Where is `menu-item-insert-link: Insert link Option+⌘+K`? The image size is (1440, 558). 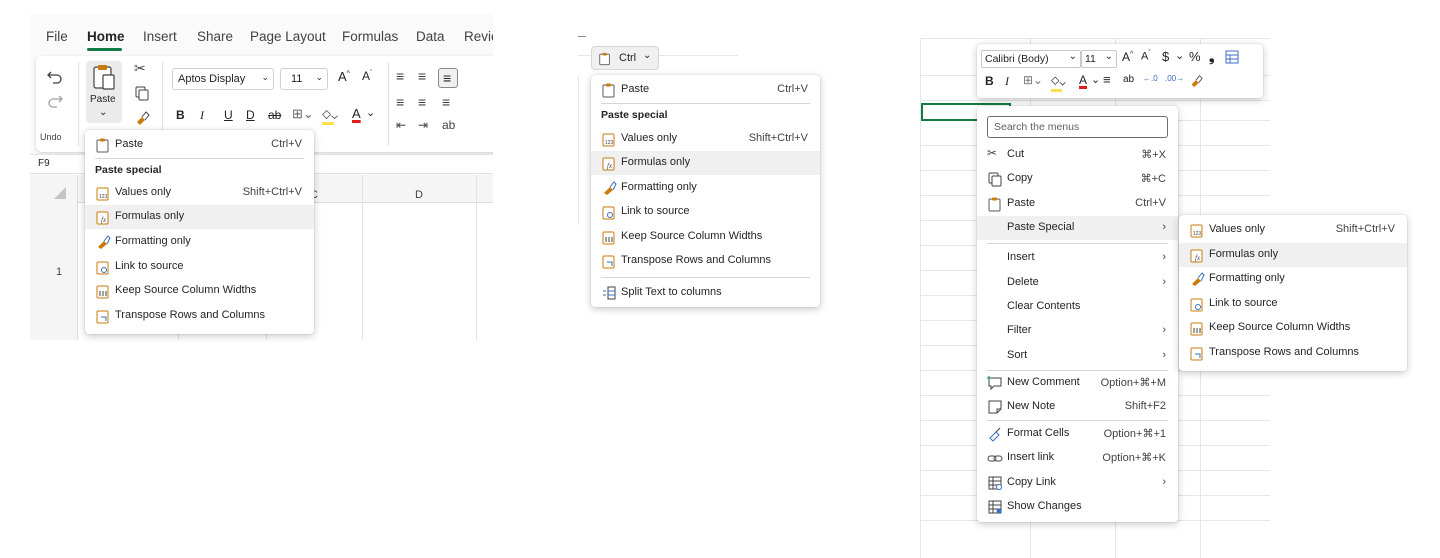
menu-item-insert-link: Insert link Option+⌘+K is located at coordinates (1077, 458).